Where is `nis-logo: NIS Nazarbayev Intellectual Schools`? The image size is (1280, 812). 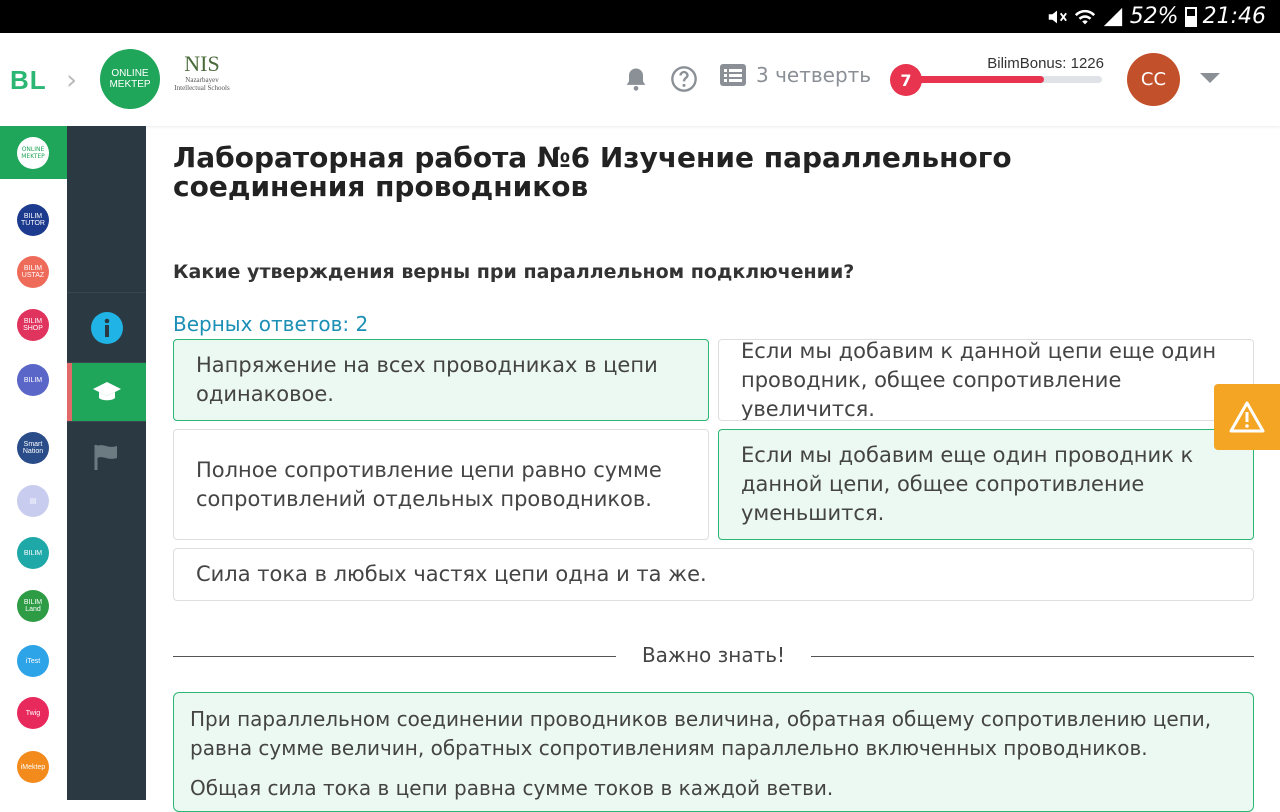 nis-logo: NIS Nazarbayev Intellectual Schools is located at coordinates (202, 81).